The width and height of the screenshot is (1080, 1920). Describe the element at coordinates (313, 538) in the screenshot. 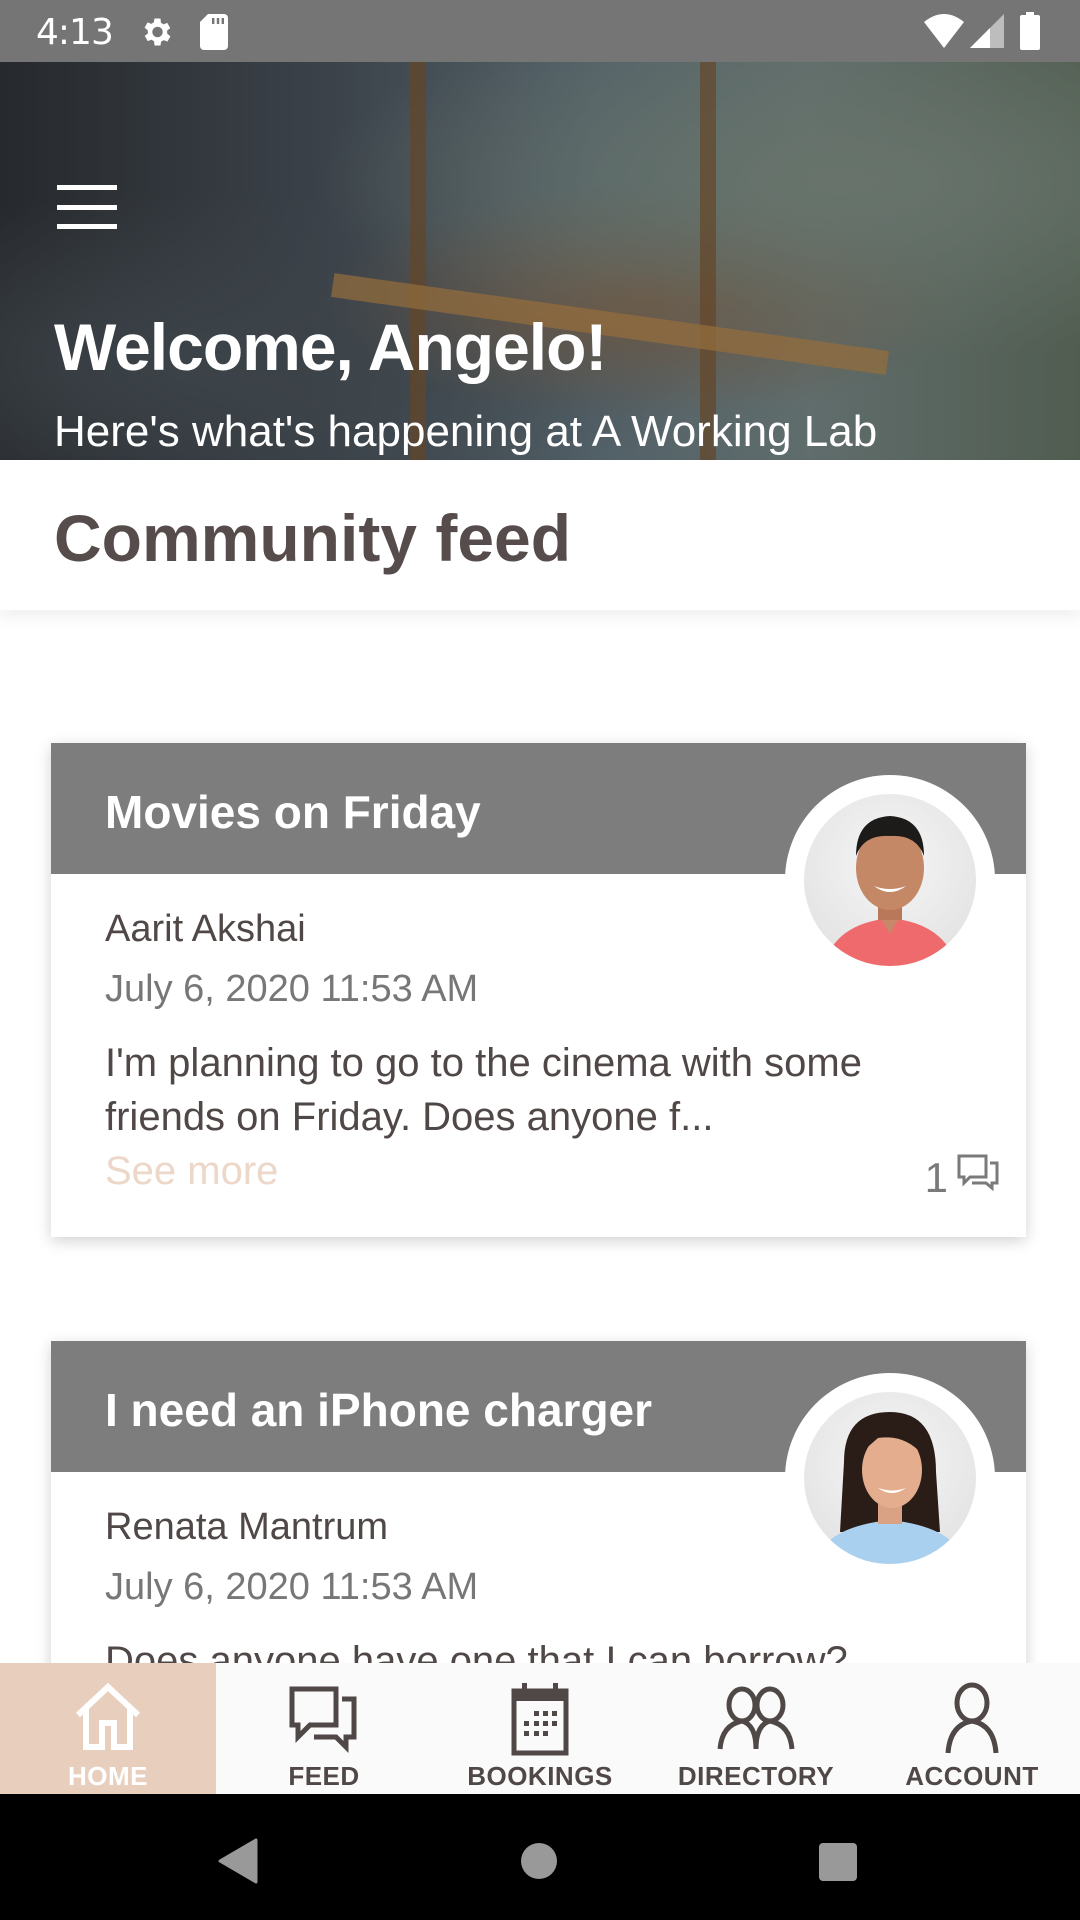

I see `page-title: Community feed` at that location.